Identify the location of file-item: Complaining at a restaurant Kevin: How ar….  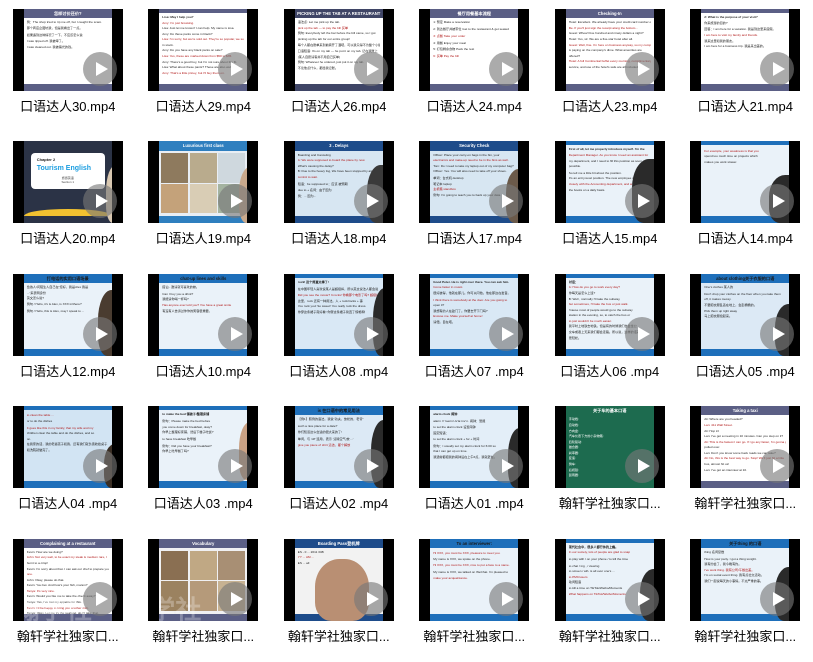
(68, 596).